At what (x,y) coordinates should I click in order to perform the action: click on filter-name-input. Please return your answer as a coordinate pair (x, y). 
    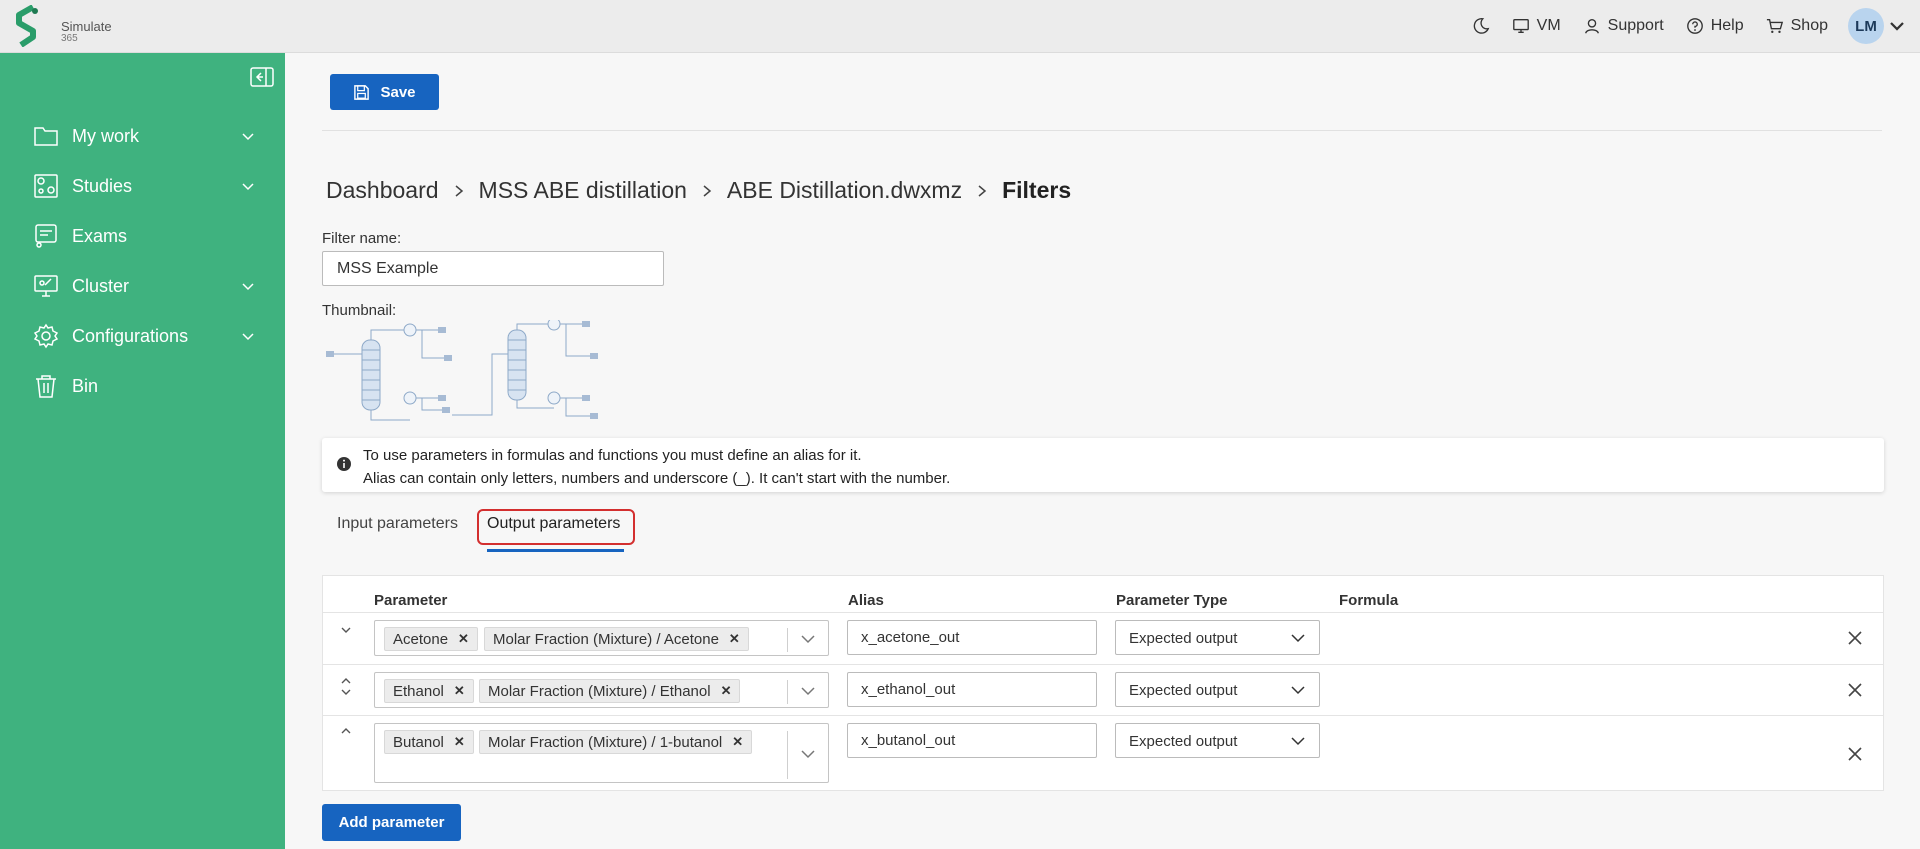
    Looking at the image, I should click on (493, 268).